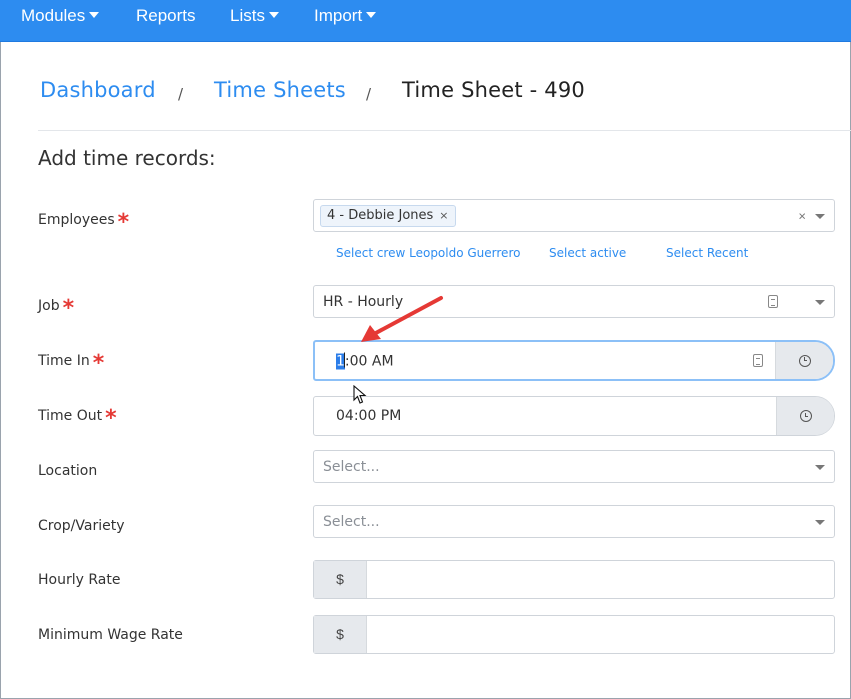 The image size is (851, 699). I want to click on minimum-wage-rate-input, so click(601, 634).